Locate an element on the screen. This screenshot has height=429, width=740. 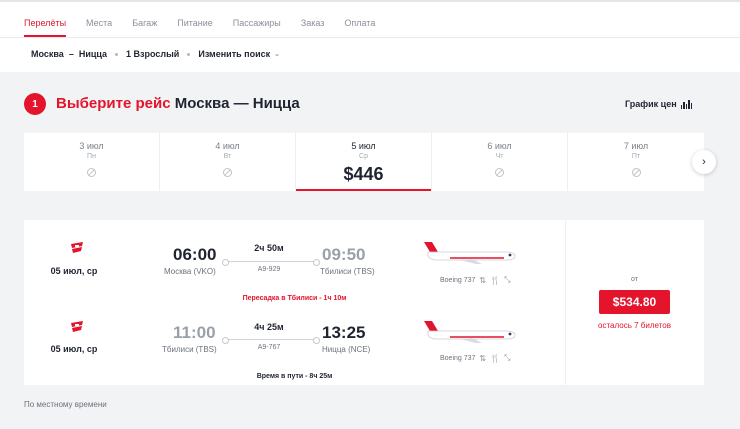
modify-search-button: Изменить поиск ⌄ is located at coordinates (239, 54).